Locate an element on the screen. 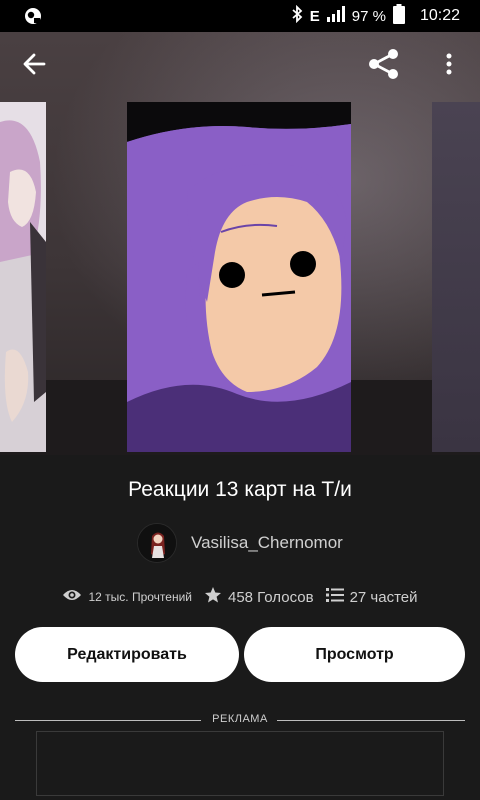 The width and height of the screenshot is (480, 800). status-icons: E 97 % 10:22 is located at coordinates (375, 16).